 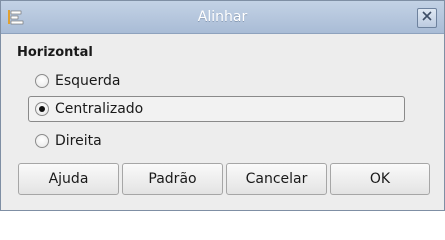 What do you see at coordinates (68, 179) in the screenshot?
I see `help-button: Ajuda` at bounding box center [68, 179].